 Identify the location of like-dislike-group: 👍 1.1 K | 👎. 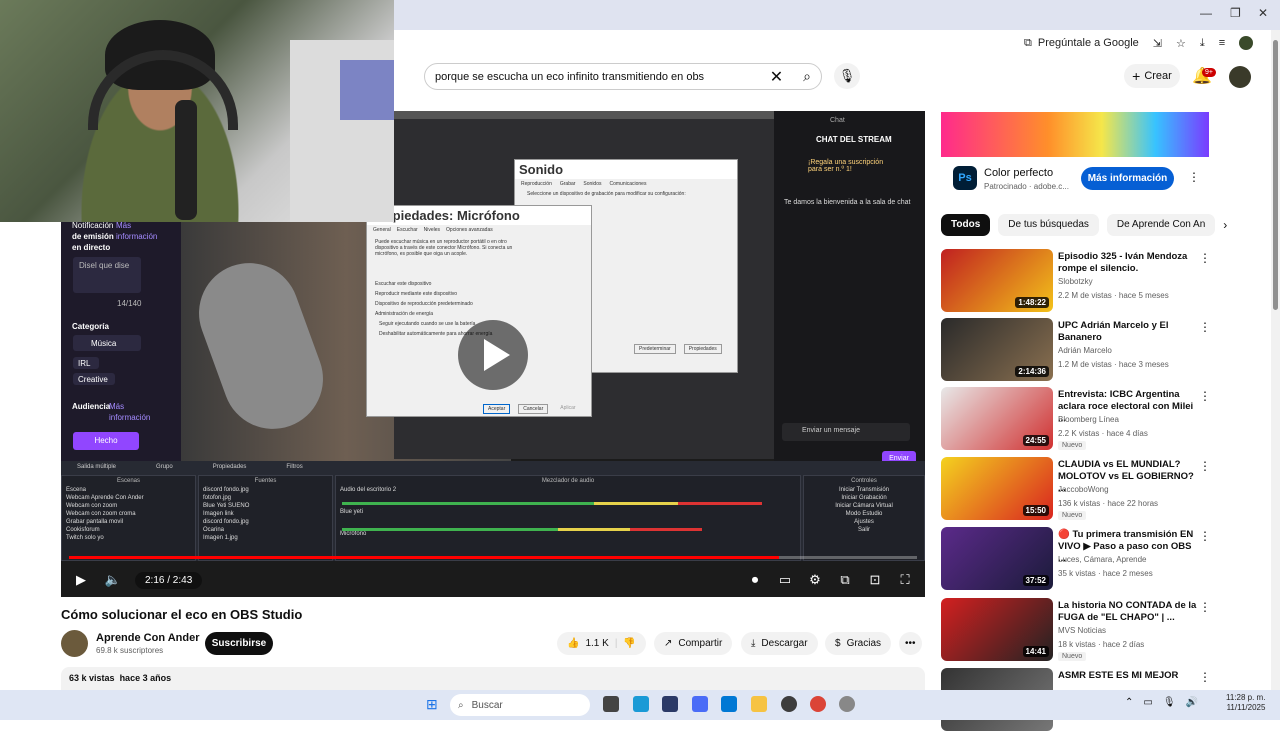
(601, 643).